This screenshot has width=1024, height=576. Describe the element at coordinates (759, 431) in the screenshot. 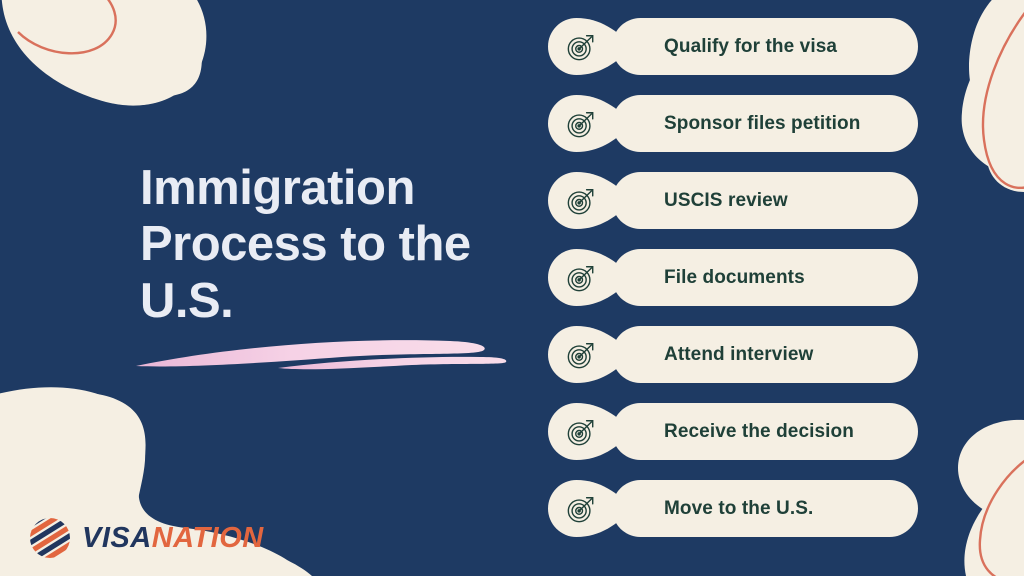

I see `step-label: Receive the decision` at that location.